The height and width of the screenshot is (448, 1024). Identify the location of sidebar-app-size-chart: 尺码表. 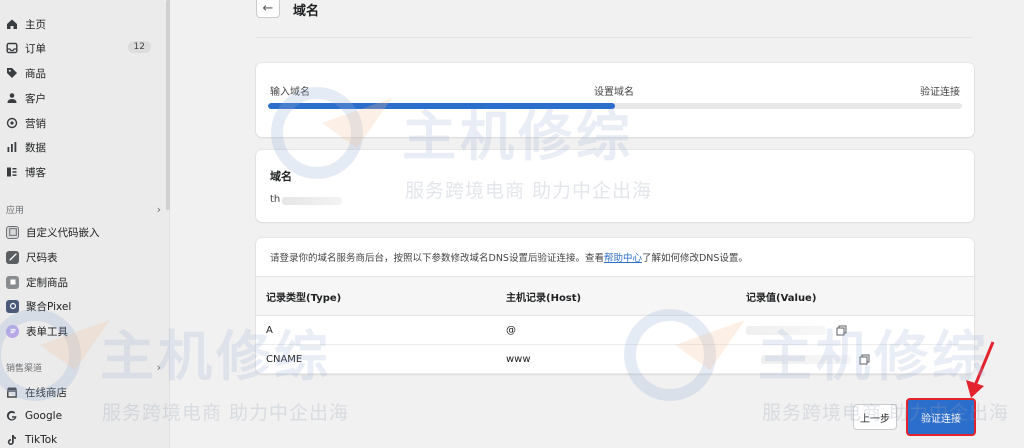
(82, 257).